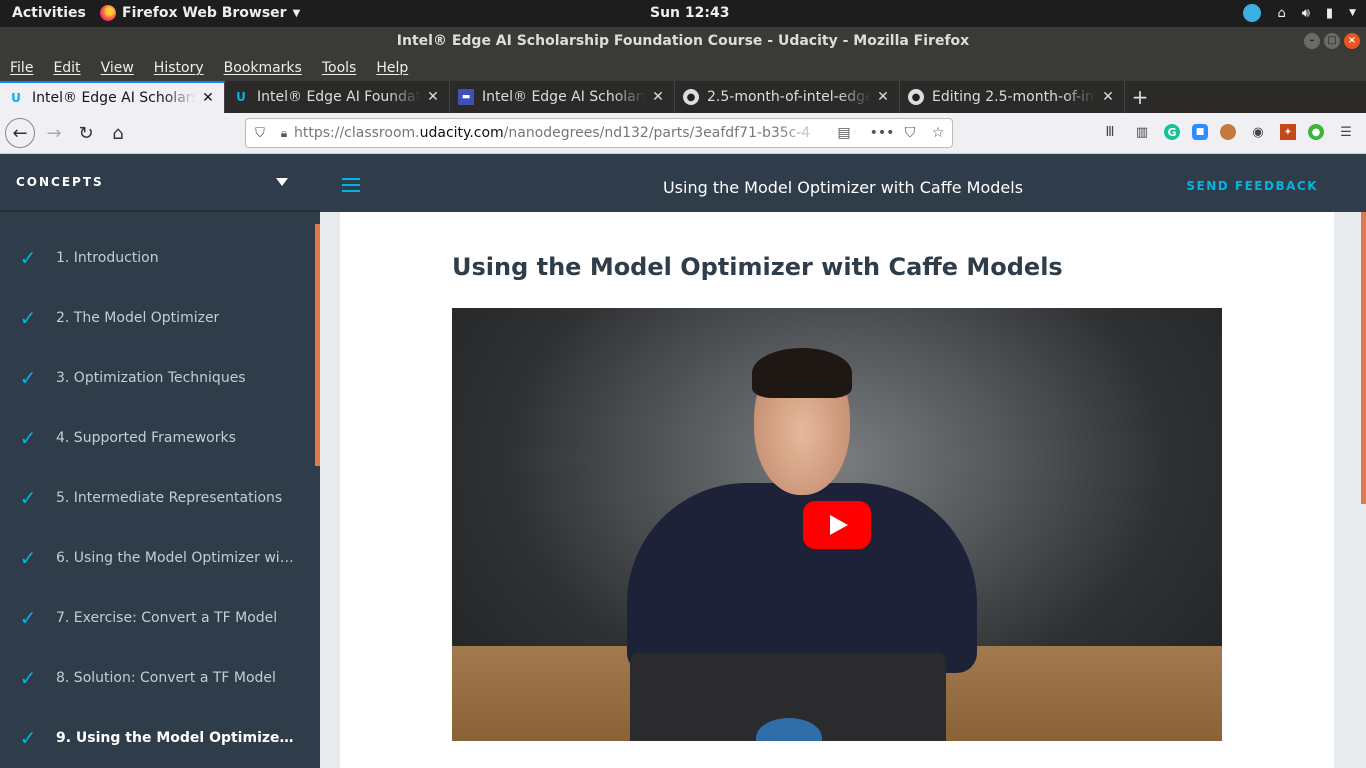 This screenshot has height=768, width=1366. Describe the element at coordinates (844, 133) in the screenshot. I see `reader-view-icon: ▤` at that location.